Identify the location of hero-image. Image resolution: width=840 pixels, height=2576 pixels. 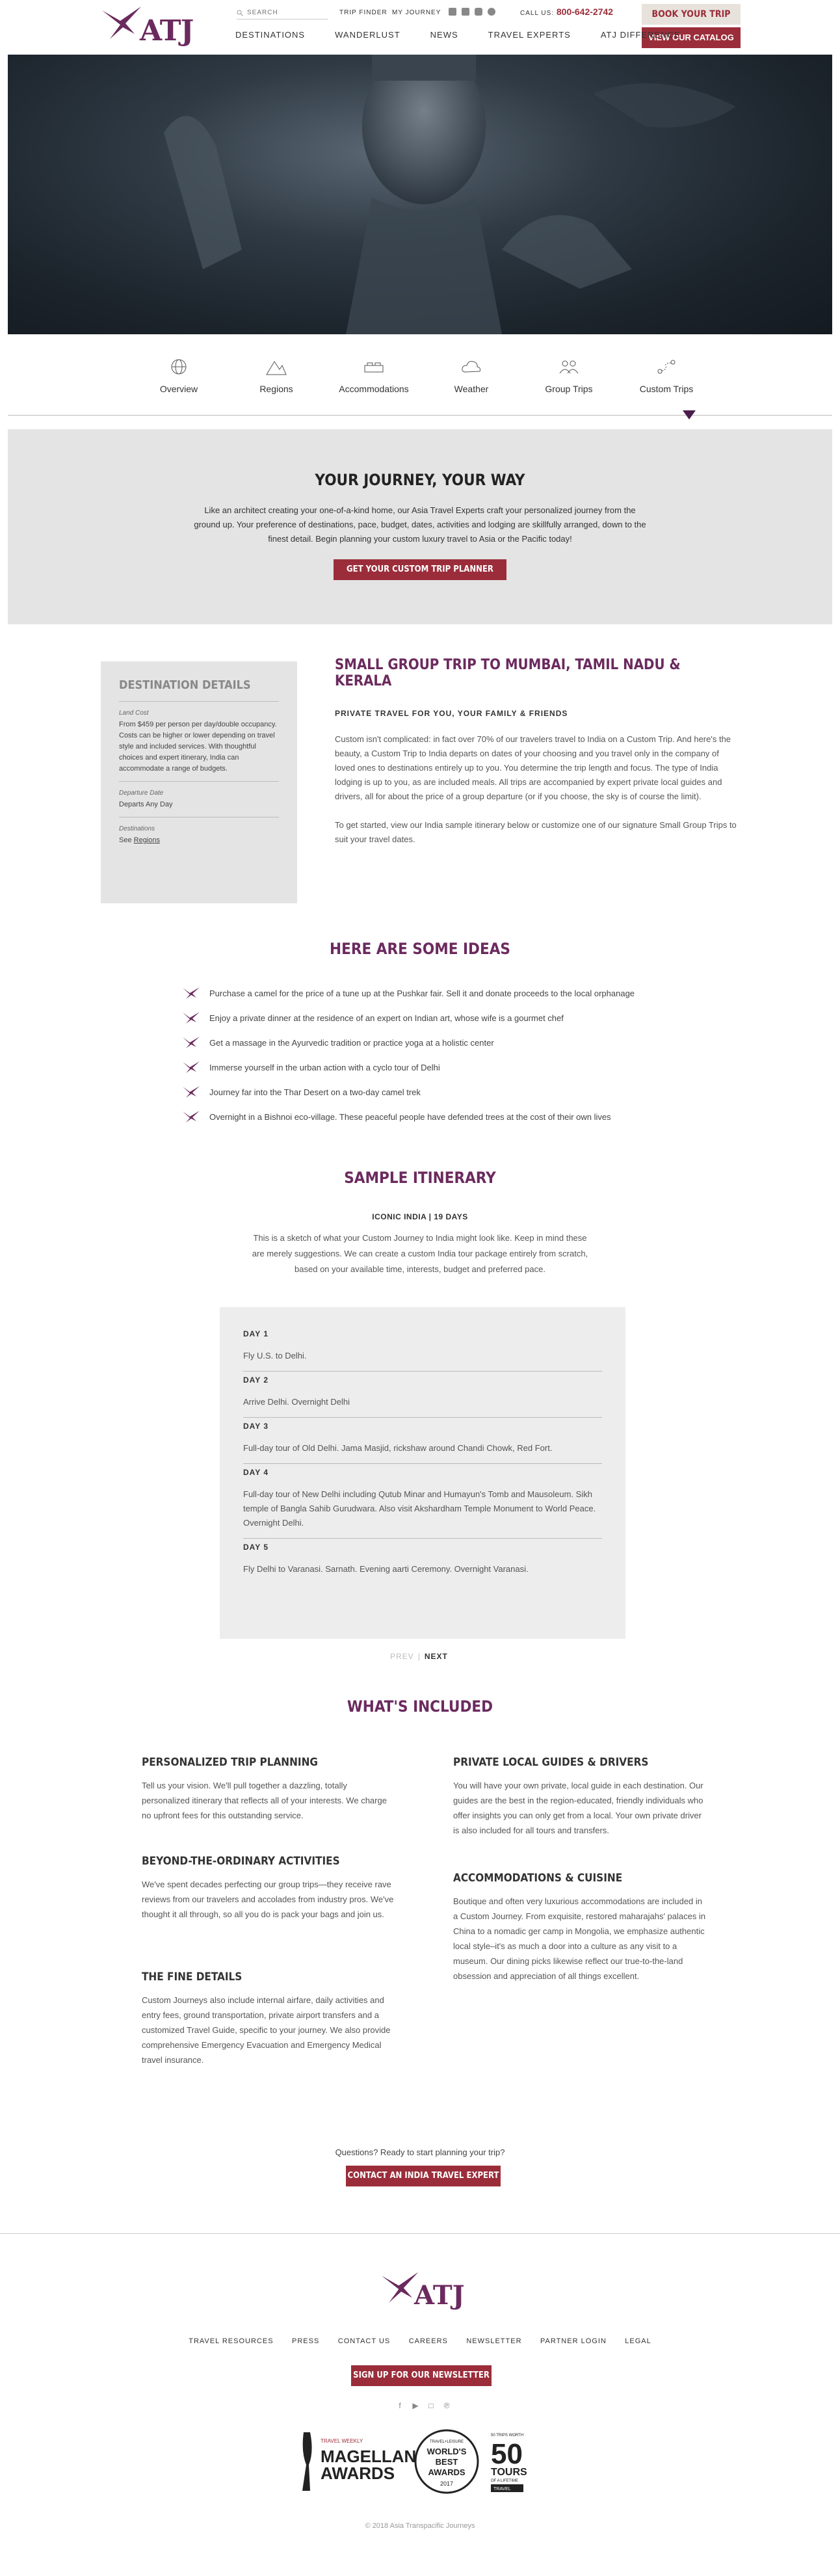
(420, 194).